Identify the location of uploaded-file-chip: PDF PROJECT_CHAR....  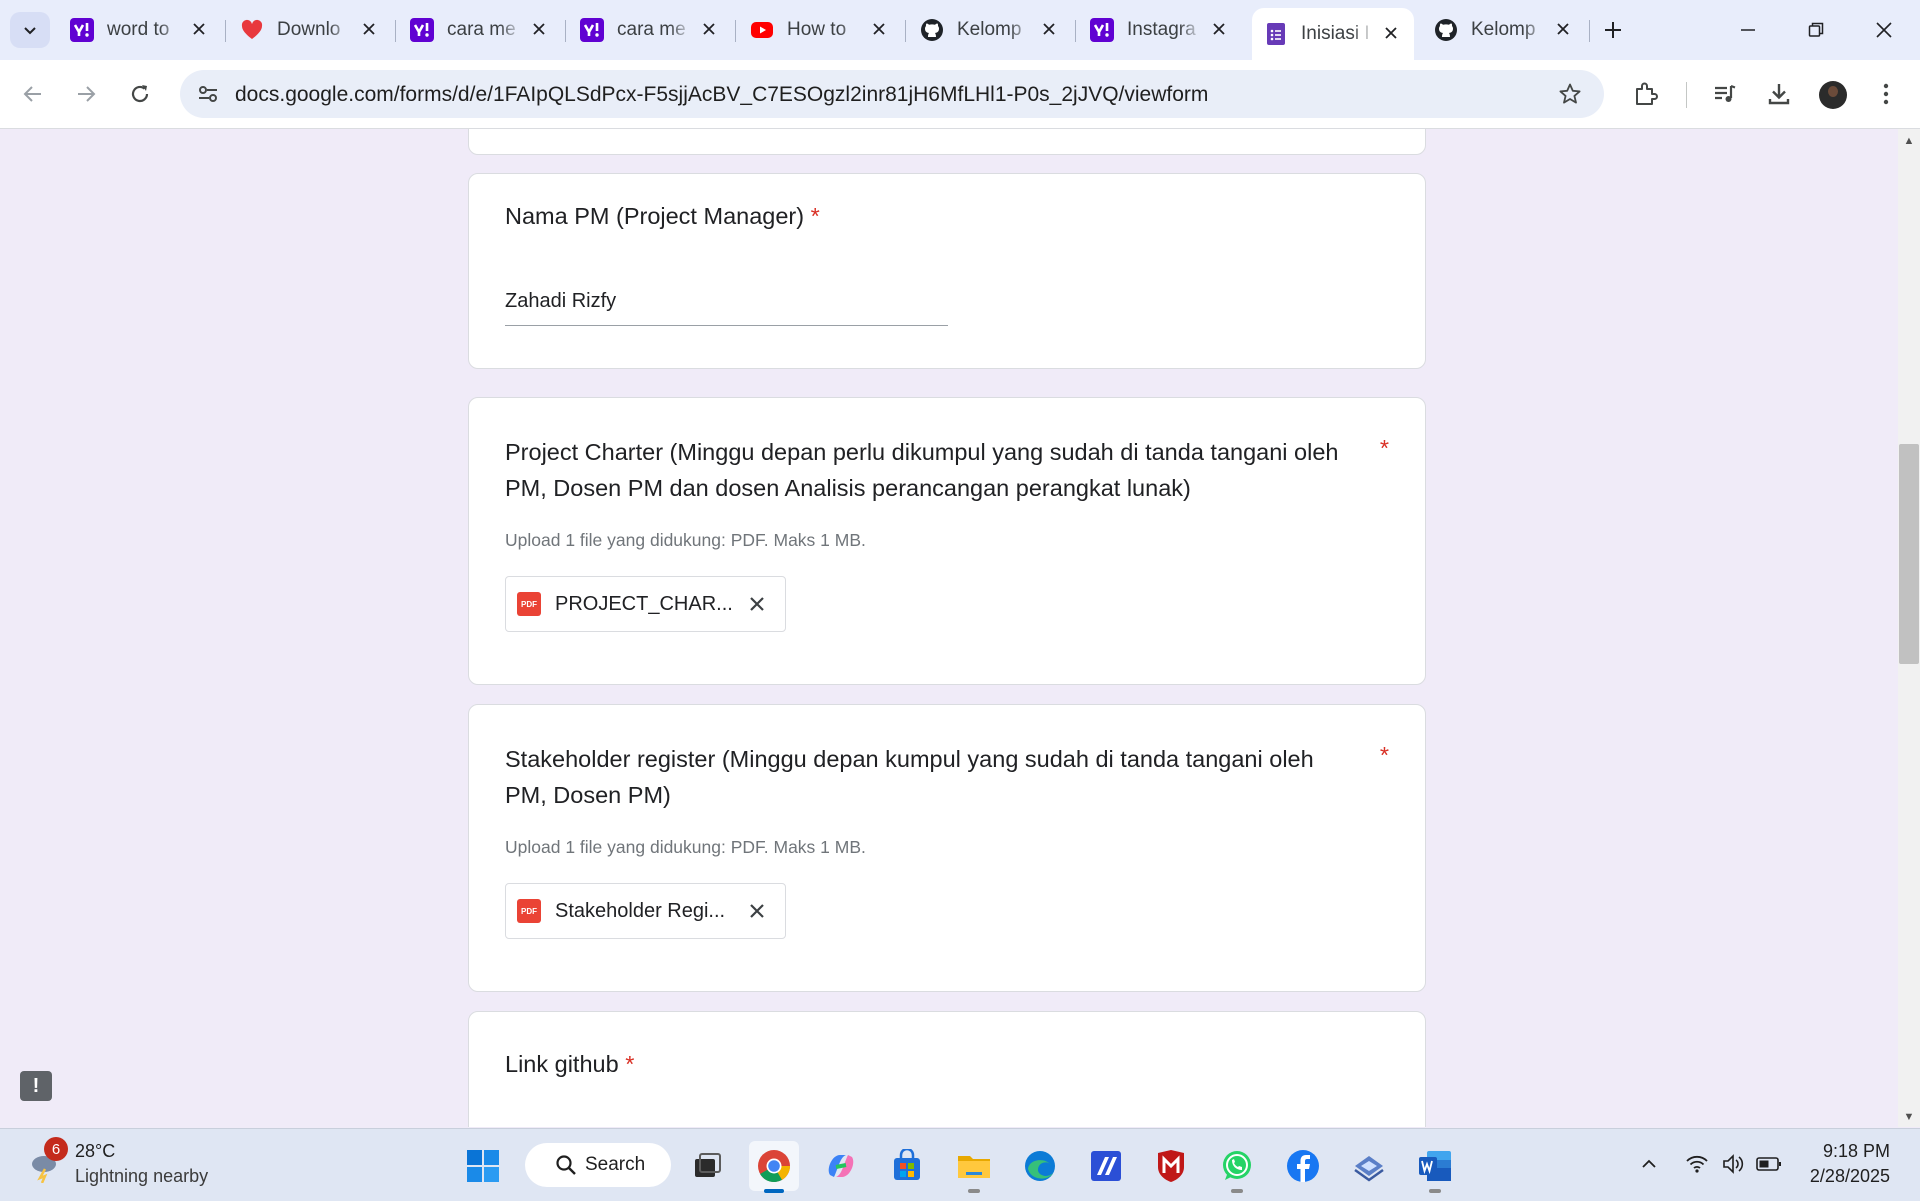
(645, 604).